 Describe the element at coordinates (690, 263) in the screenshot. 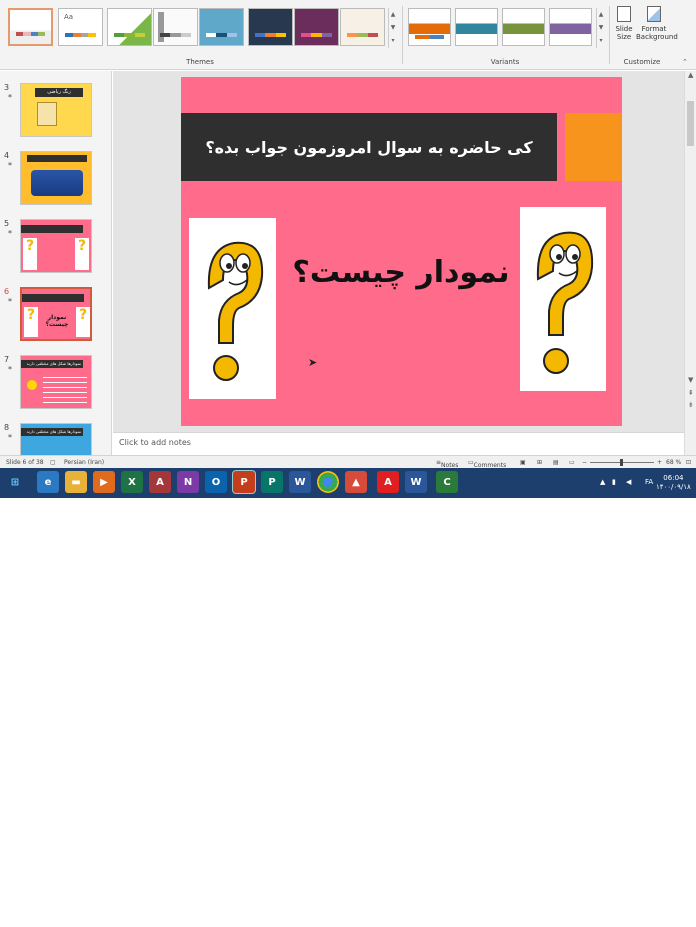

I see `vertical-scrollbar: ▲ ▼ ⇞ ⇟` at that location.